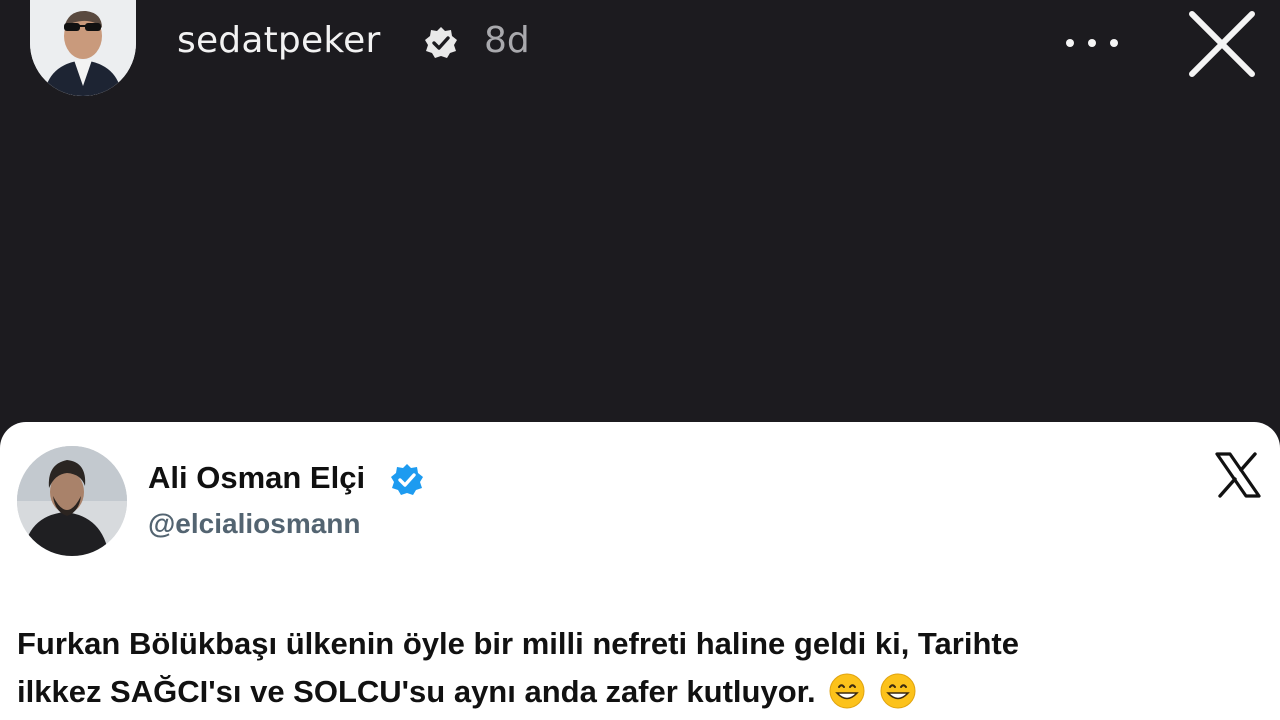 This screenshot has height=720, width=1280. What do you see at coordinates (254, 524) in the screenshot?
I see `tweet-handle: @elcialiosmann` at bounding box center [254, 524].